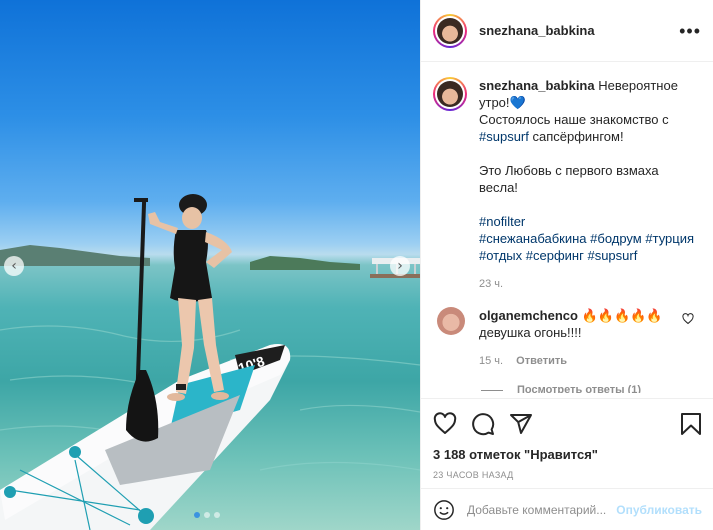 The image size is (713, 530). Describe the element at coordinates (541, 361) in the screenshot. I see `reply-button: Ответить` at that location.